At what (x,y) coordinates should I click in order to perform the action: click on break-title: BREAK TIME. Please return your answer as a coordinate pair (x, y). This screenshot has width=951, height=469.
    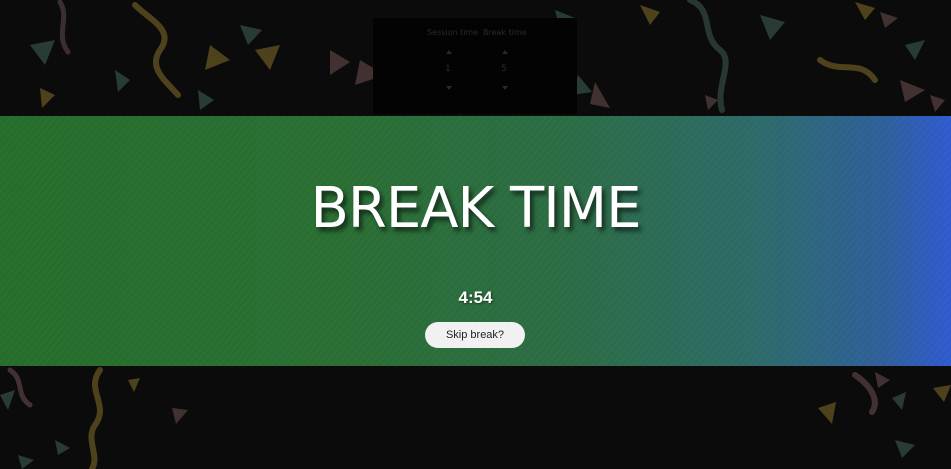
    Looking at the image, I should click on (476, 208).